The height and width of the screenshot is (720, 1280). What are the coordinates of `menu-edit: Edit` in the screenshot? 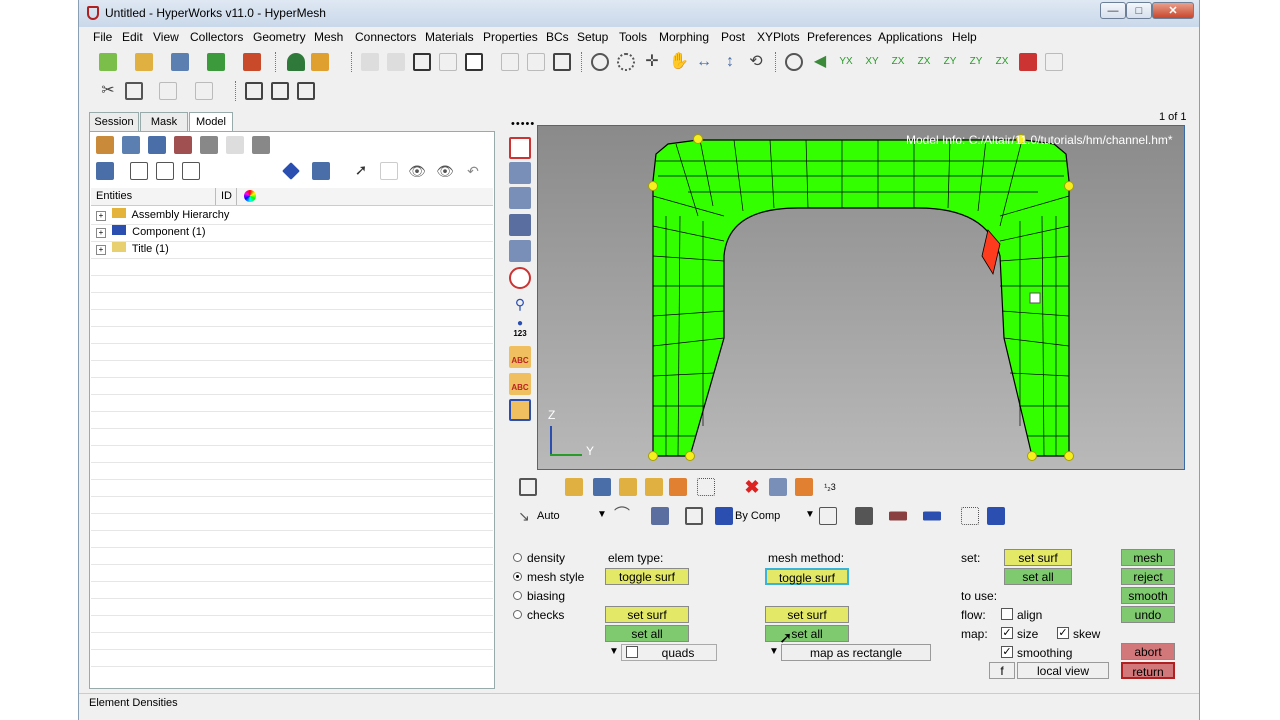 It's located at (132, 37).